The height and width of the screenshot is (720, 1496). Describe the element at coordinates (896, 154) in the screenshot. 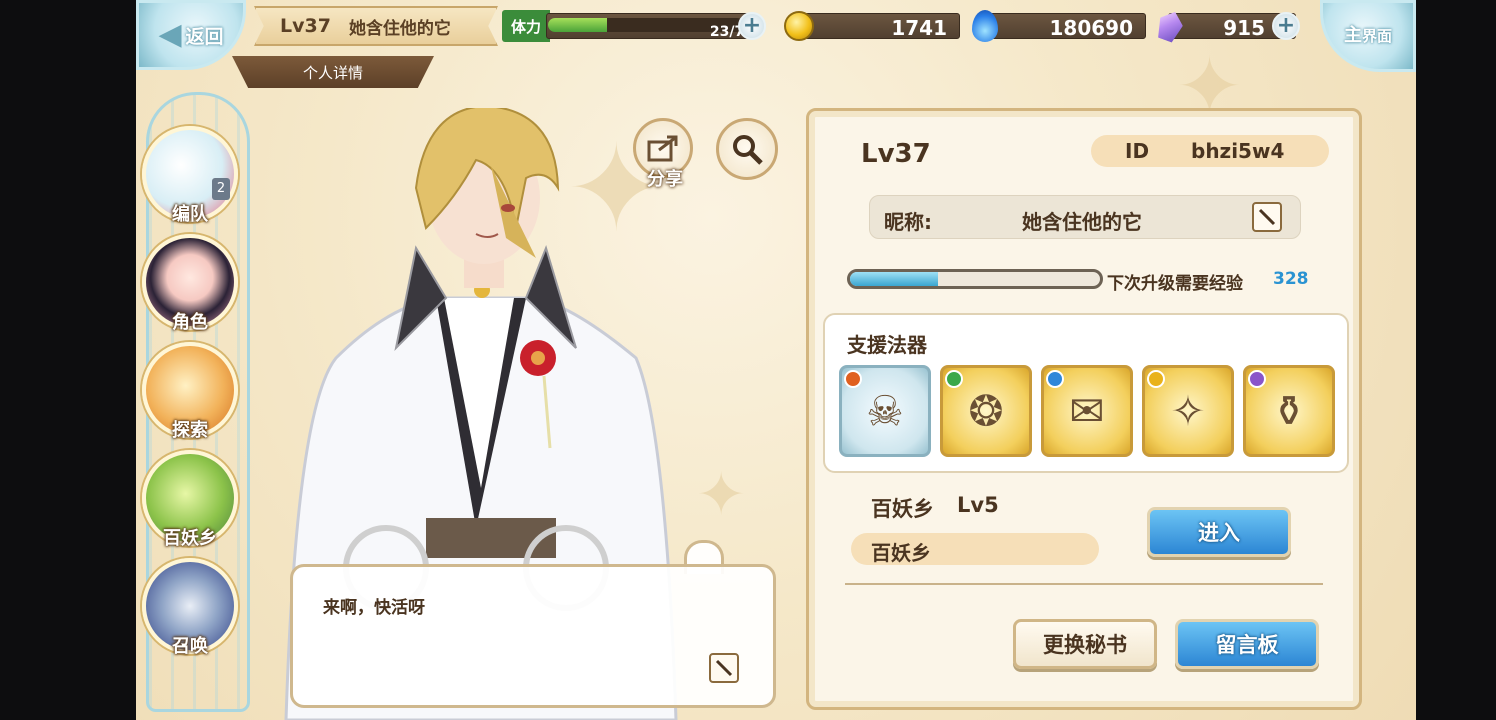

I see `profile-level: Lv37` at that location.